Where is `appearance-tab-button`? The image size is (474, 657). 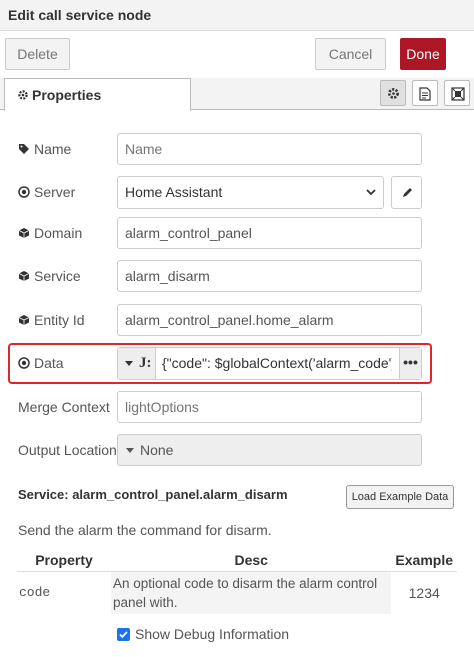 appearance-tab-button is located at coordinates (457, 93).